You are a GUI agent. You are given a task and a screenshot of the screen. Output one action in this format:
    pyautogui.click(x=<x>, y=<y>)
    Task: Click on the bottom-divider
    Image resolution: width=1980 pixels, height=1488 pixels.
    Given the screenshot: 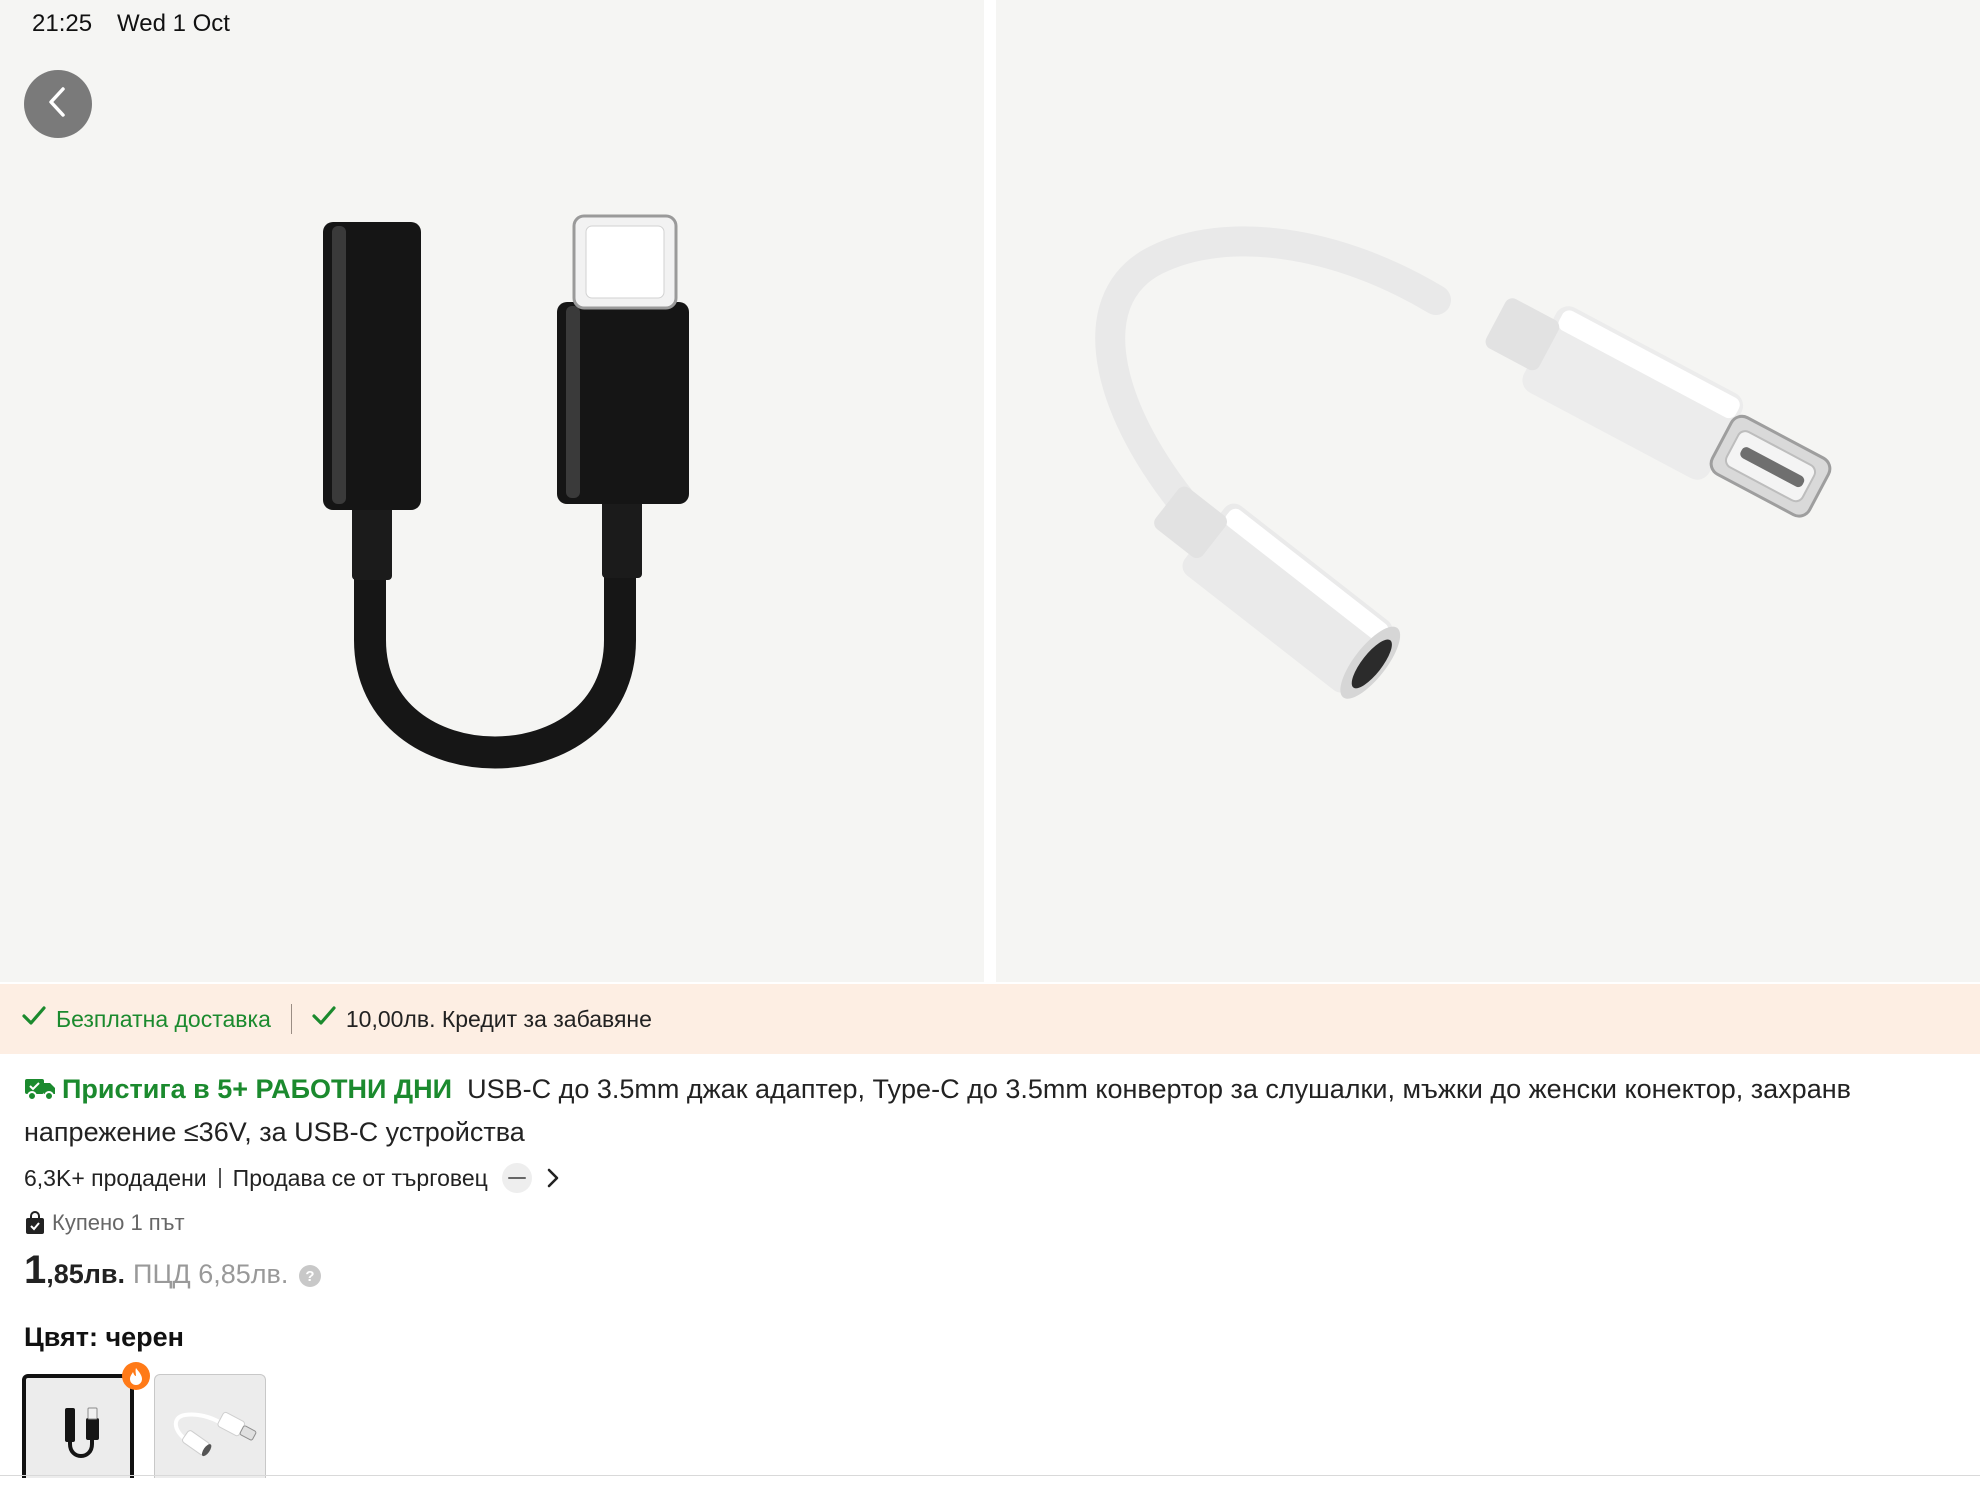 What is the action you would take?
    pyautogui.click(x=990, y=1475)
    